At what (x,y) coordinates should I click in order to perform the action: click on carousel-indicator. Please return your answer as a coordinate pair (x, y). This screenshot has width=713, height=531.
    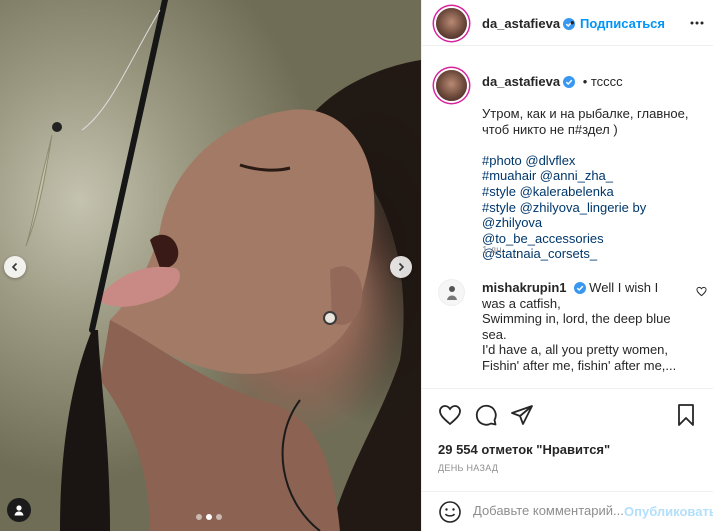
    Looking at the image, I should click on (209, 517).